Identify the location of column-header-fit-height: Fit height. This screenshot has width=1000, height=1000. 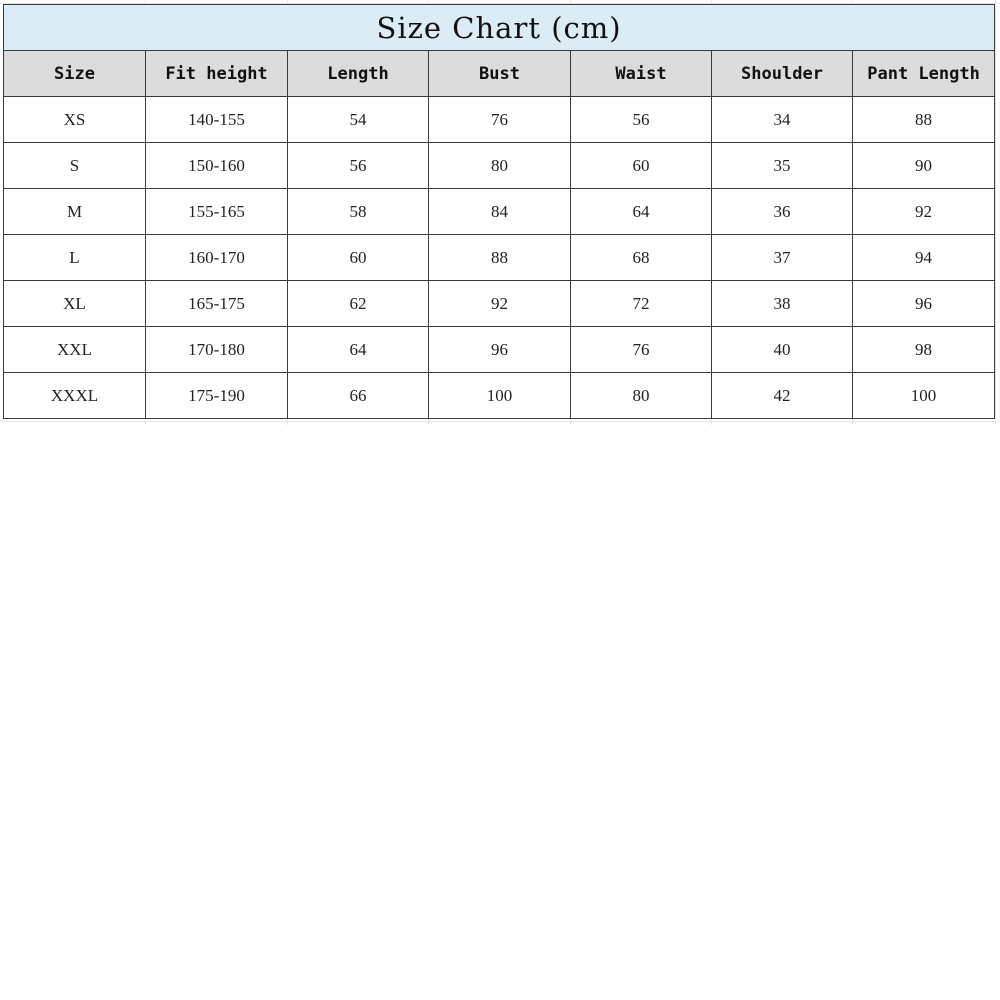
(216, 73).